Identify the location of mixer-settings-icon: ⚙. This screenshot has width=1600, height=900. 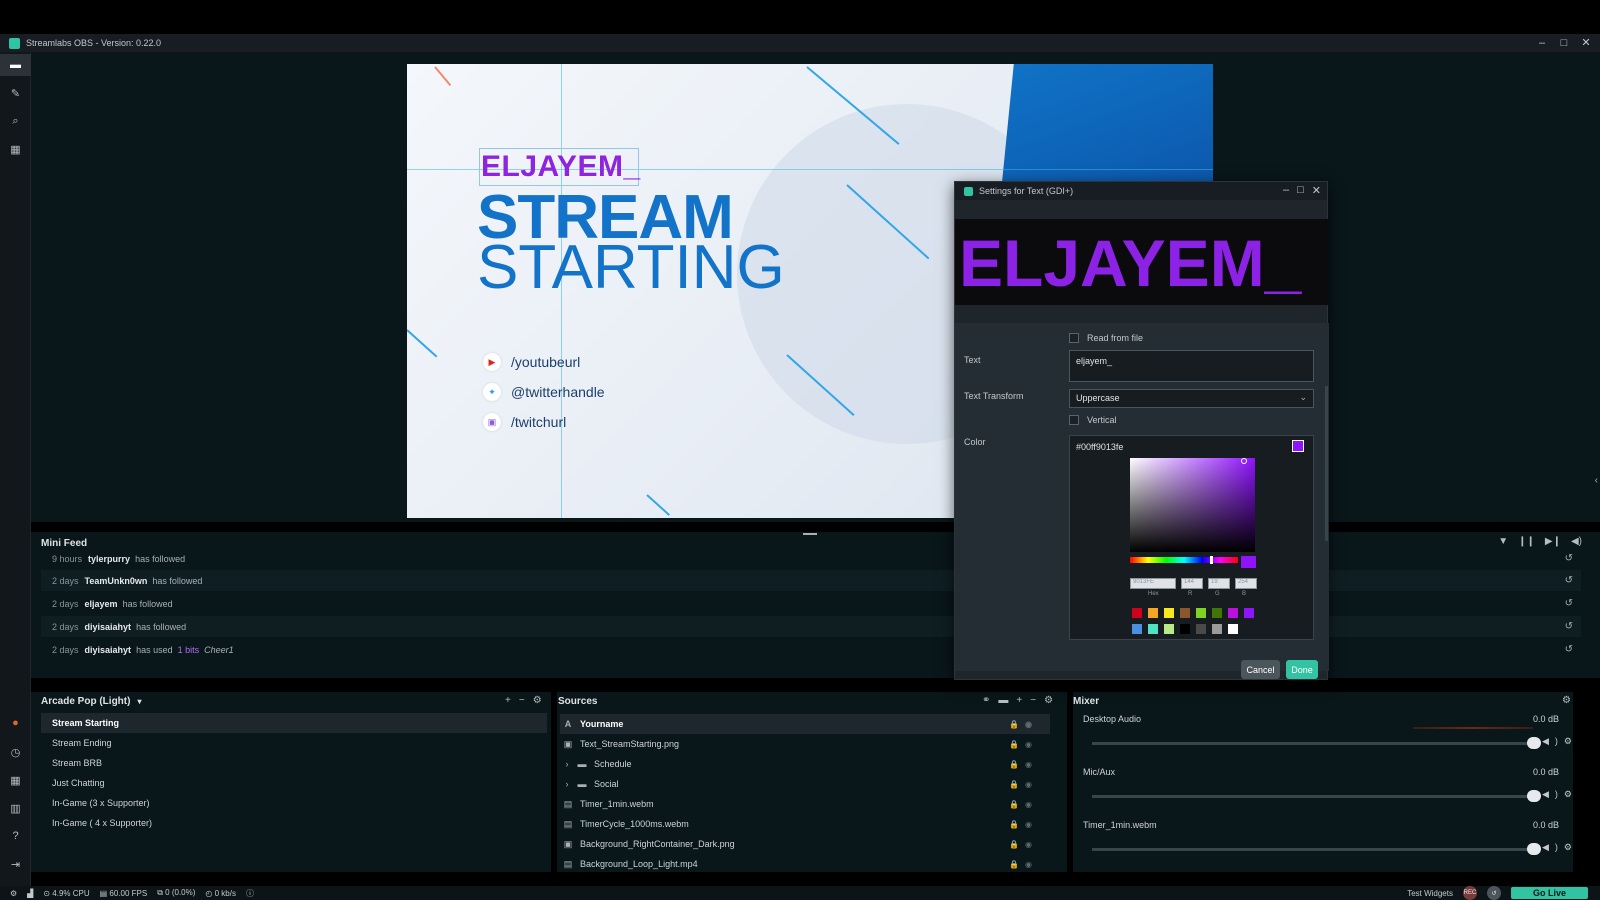
(1566, 700).